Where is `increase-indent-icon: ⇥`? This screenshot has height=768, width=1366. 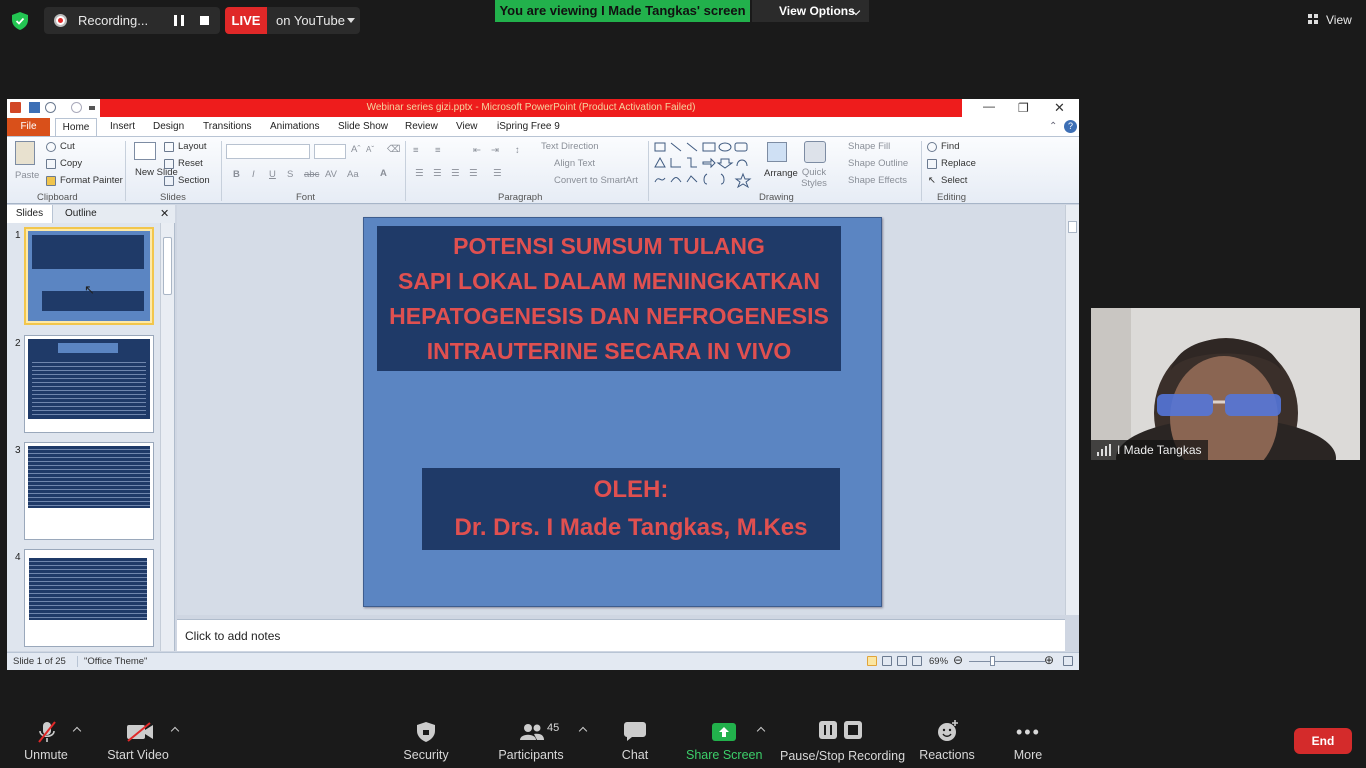
increase-indent-icon: ⇥ is located at coordinates (495, 150).